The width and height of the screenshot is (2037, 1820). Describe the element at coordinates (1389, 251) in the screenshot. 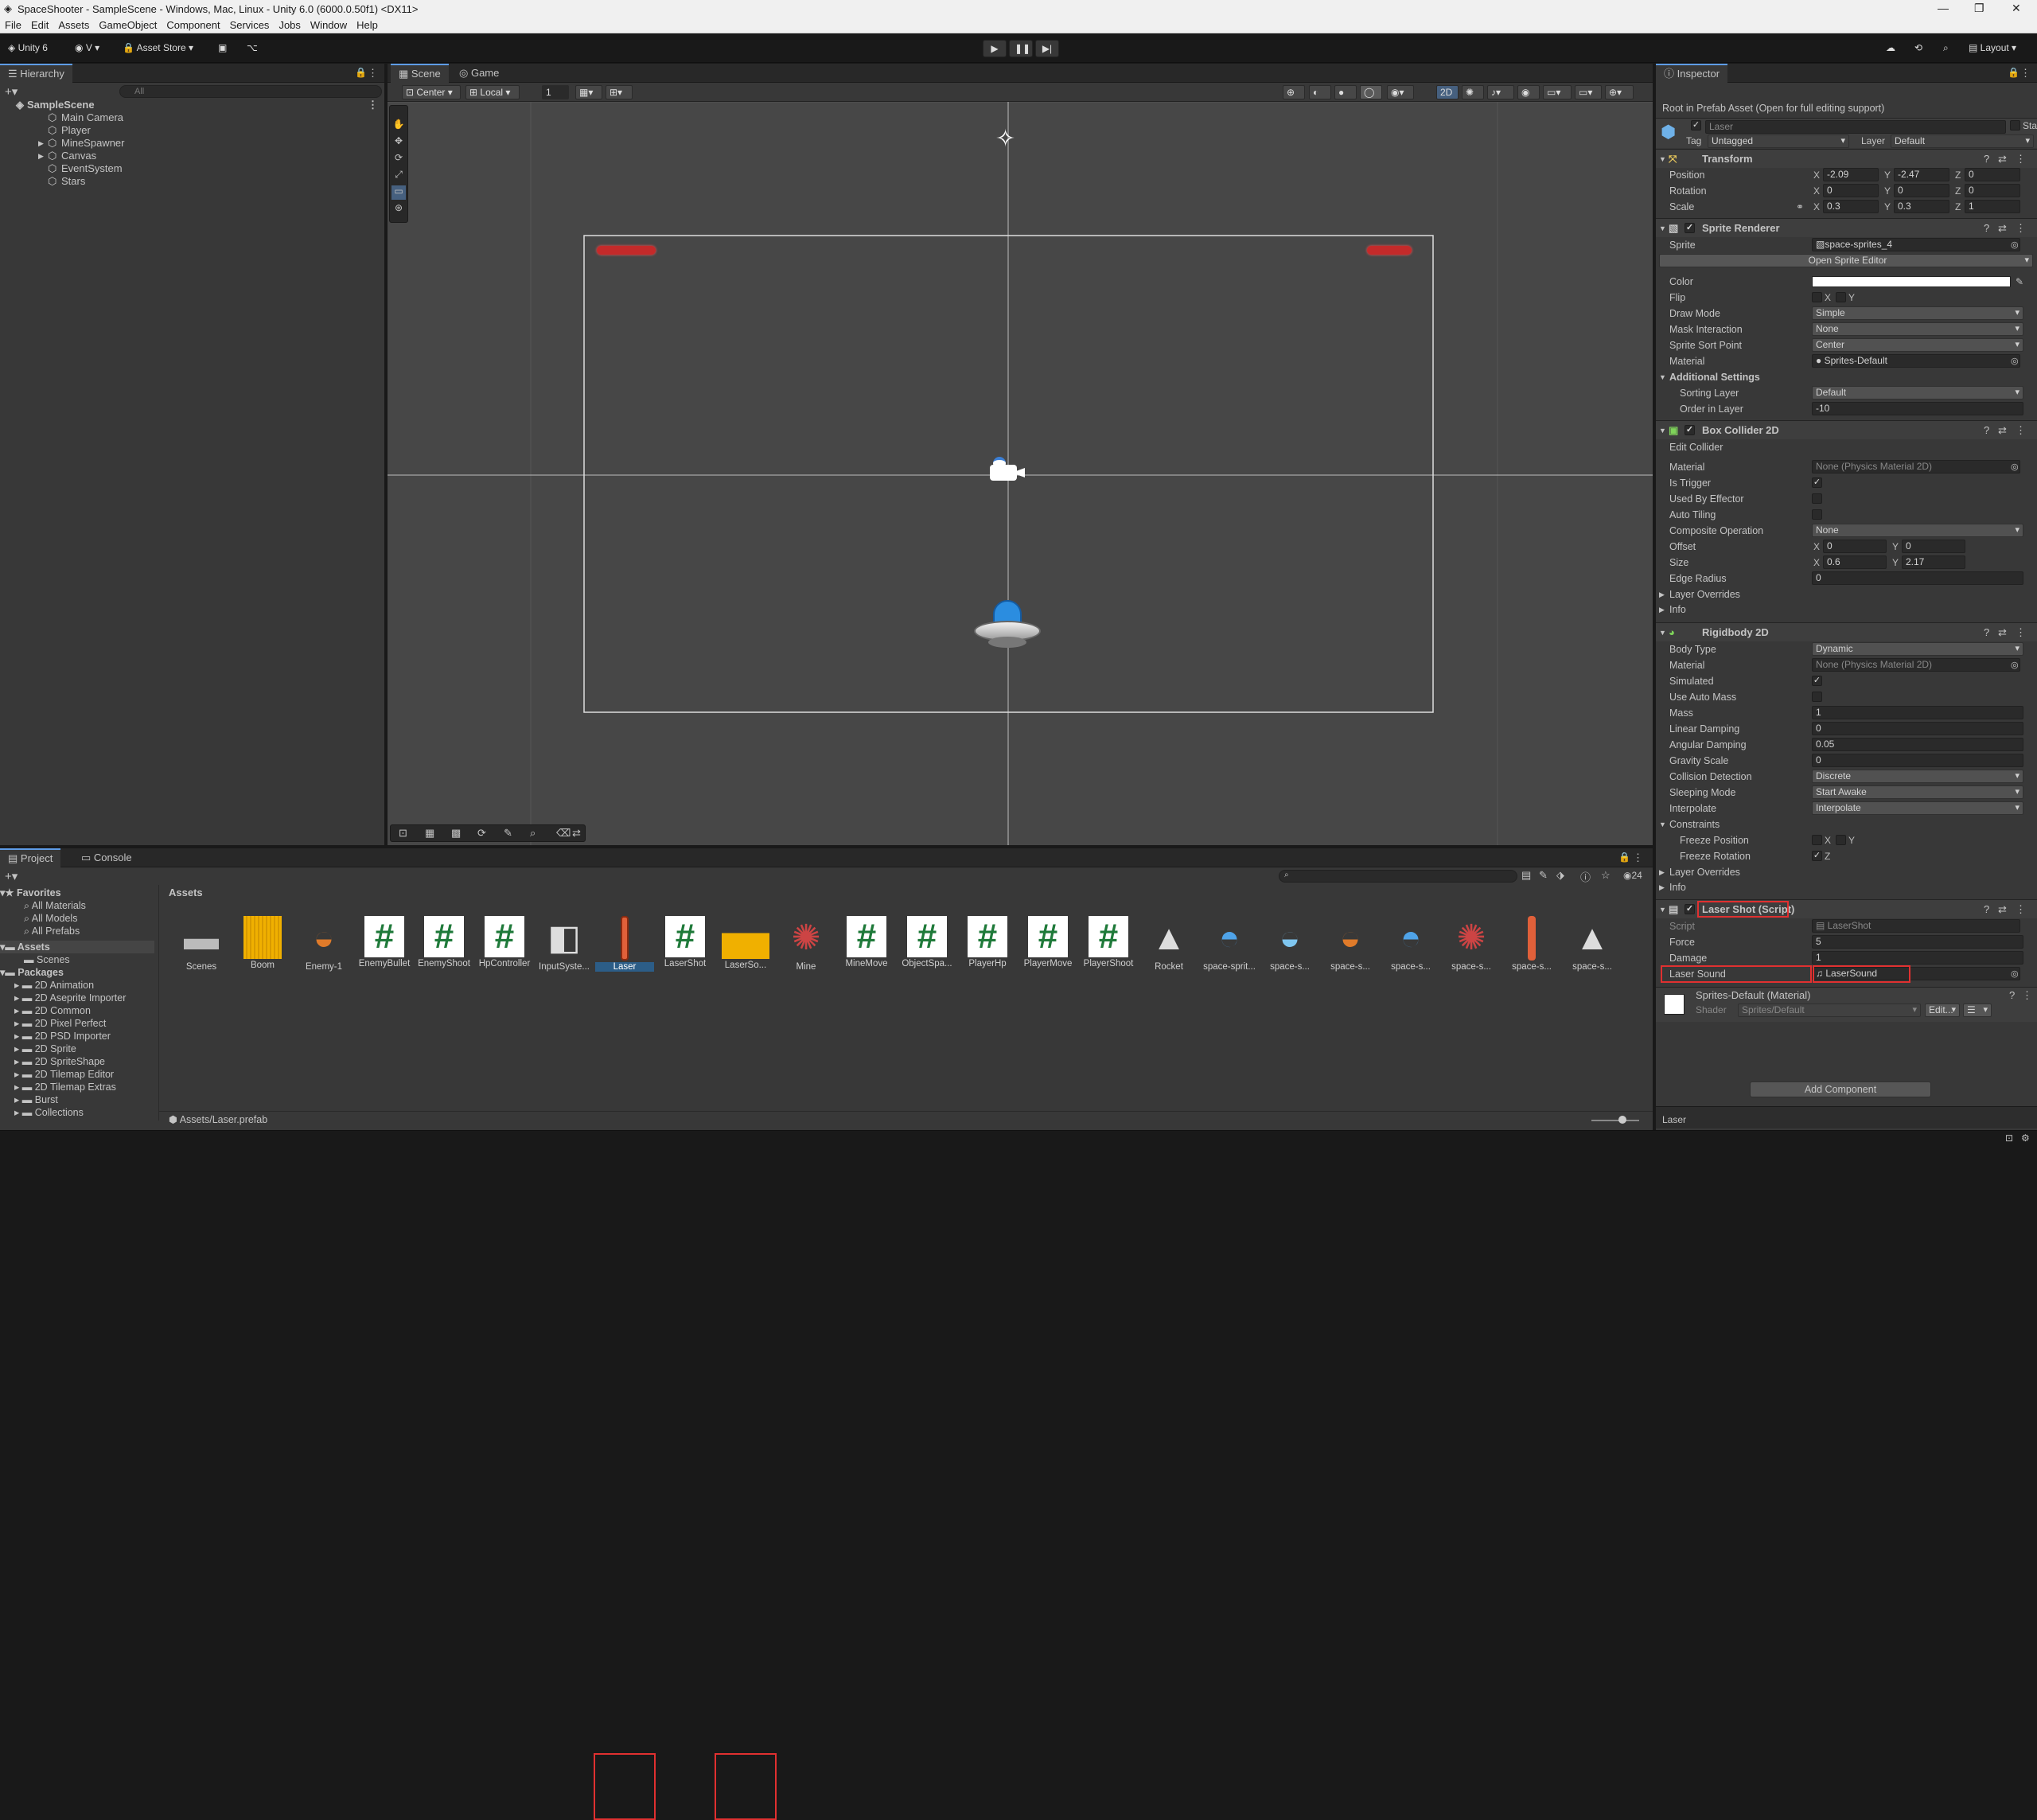

I see `laser-sprite-right` at that location.